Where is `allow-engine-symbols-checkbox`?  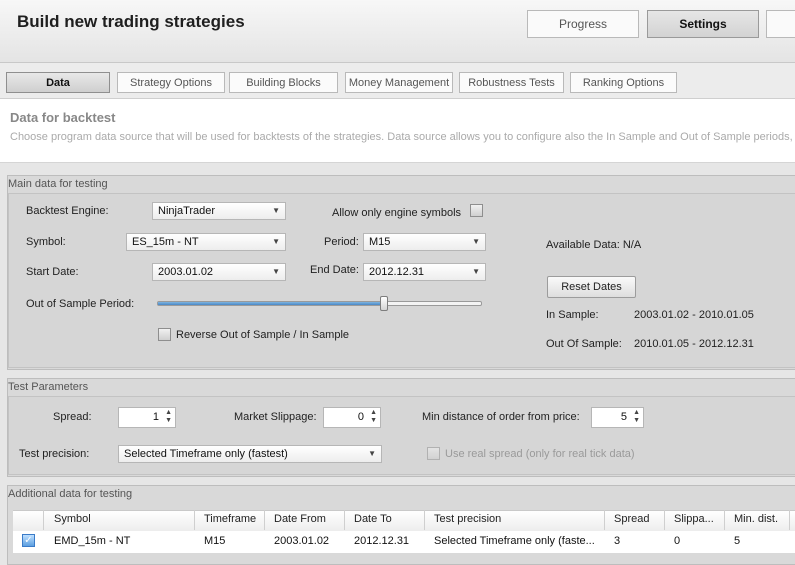
allow-engine-symbols-checkbox is located at coordinates (476, 210).